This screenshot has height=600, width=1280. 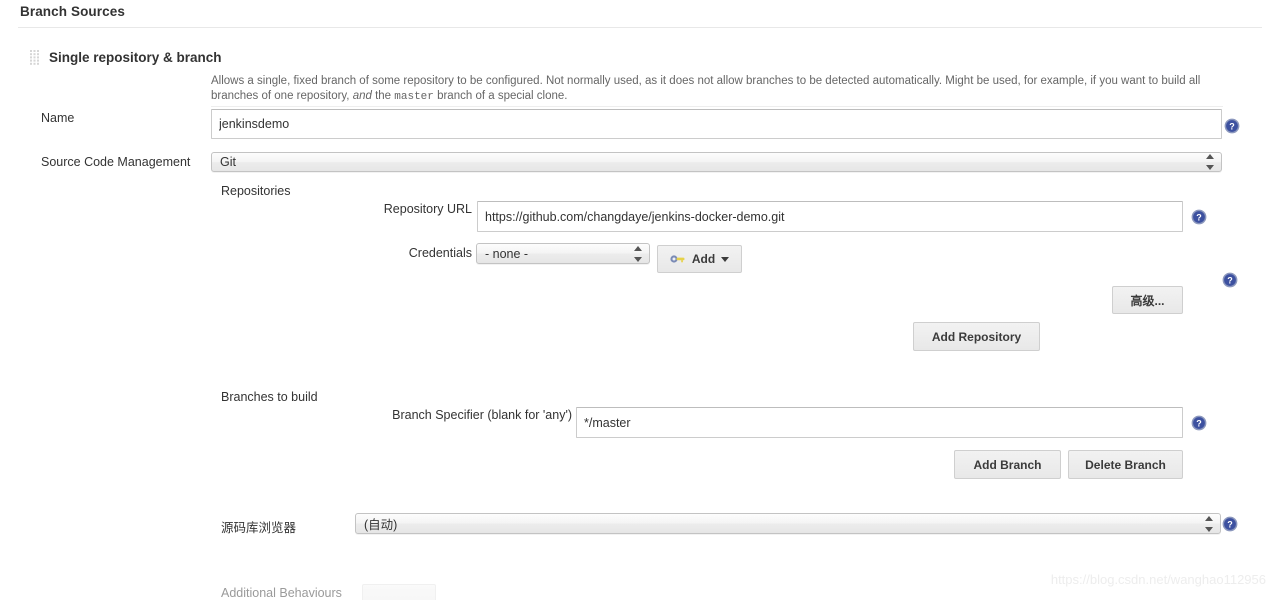 I want to click on add-repository-button: Add Repository, so click(x=976, y=336).